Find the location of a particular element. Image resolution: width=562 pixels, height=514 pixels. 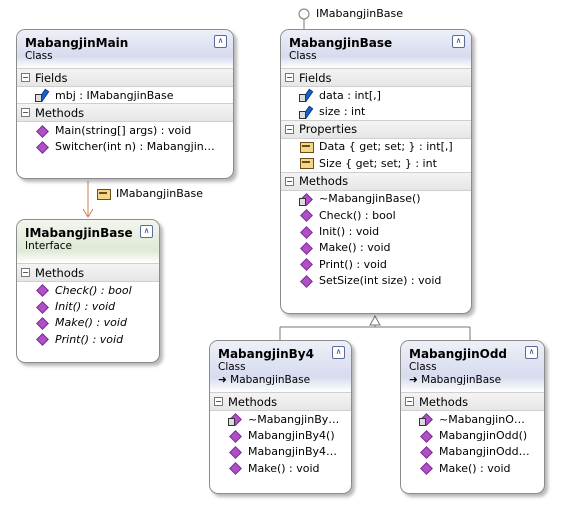

property-row: Size { get; set; } : int is located at coordinates (376, 163).